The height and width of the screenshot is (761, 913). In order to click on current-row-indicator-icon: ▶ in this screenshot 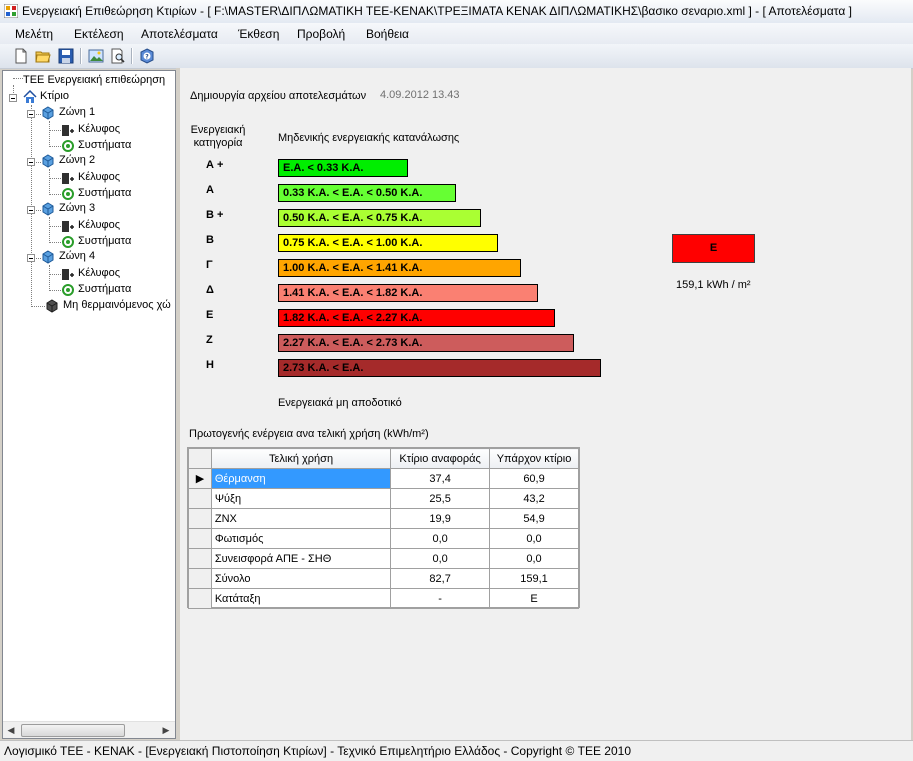, I will do `click(200, 478)`.